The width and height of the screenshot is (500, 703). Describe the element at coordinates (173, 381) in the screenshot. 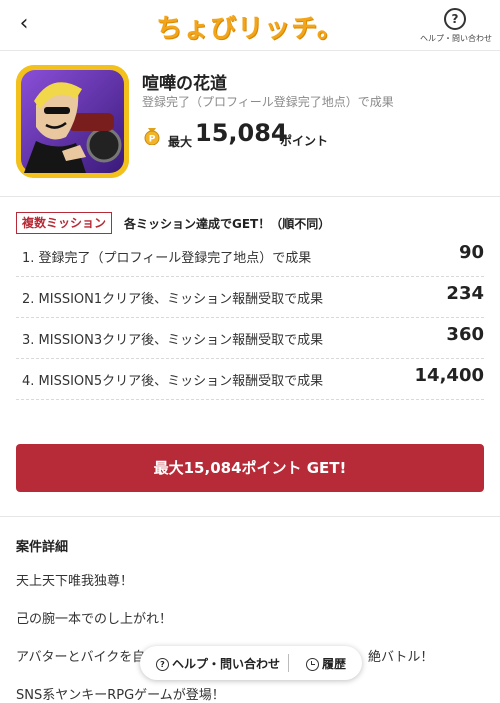

I see `mission-label: 4. MISSION5クリア後、ミッション報酬受取で成果` at that location.